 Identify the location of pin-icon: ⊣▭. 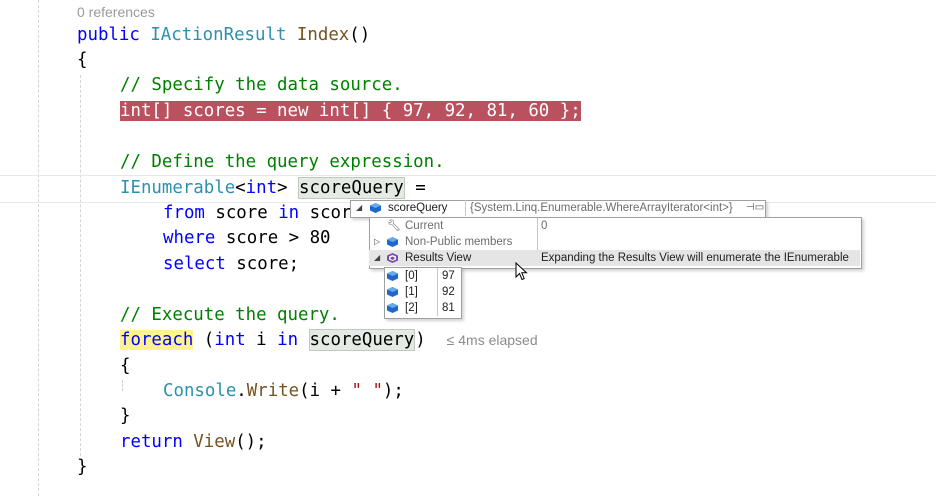
(755, 208).